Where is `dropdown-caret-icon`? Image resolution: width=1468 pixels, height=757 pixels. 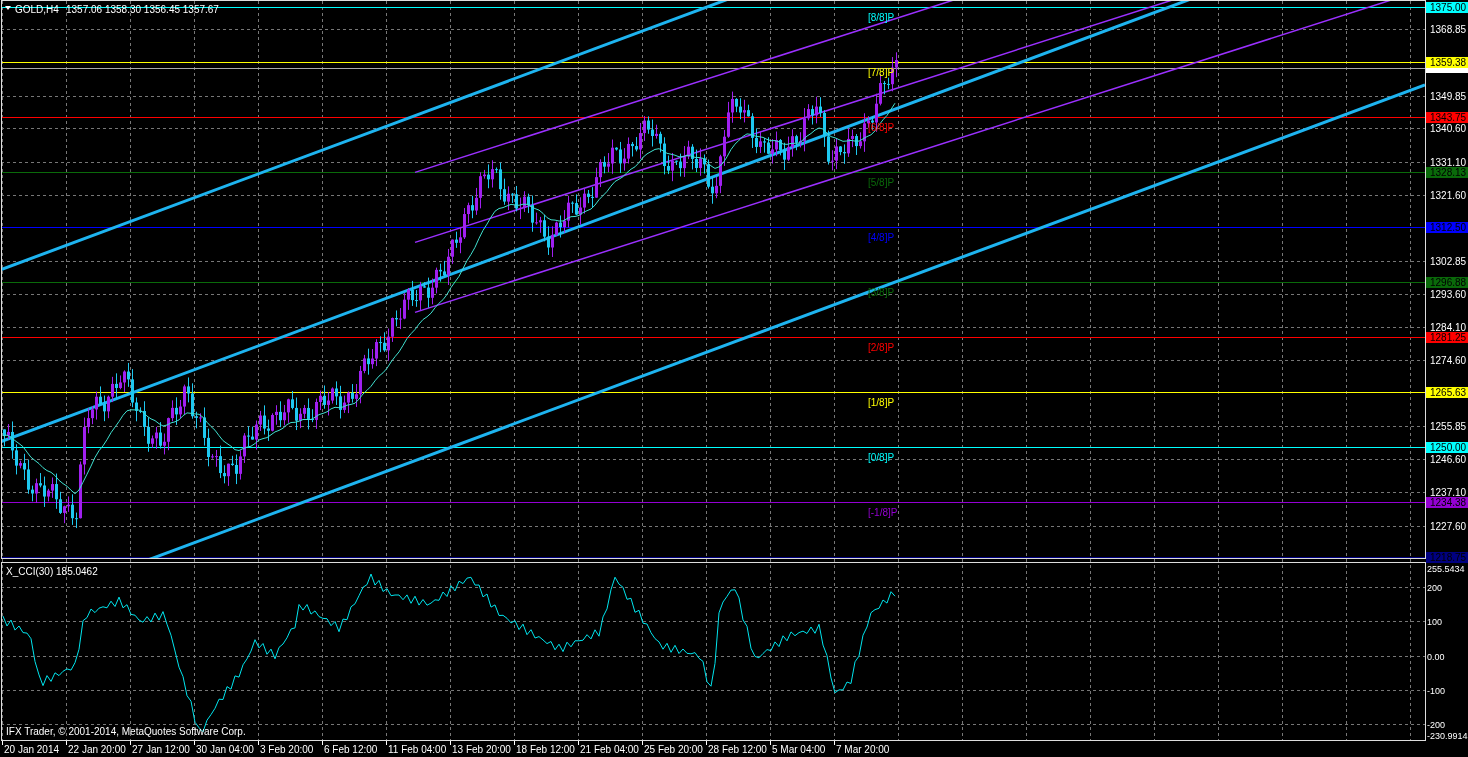 dropdown-caret-icon is located at coordinates (8, 8).